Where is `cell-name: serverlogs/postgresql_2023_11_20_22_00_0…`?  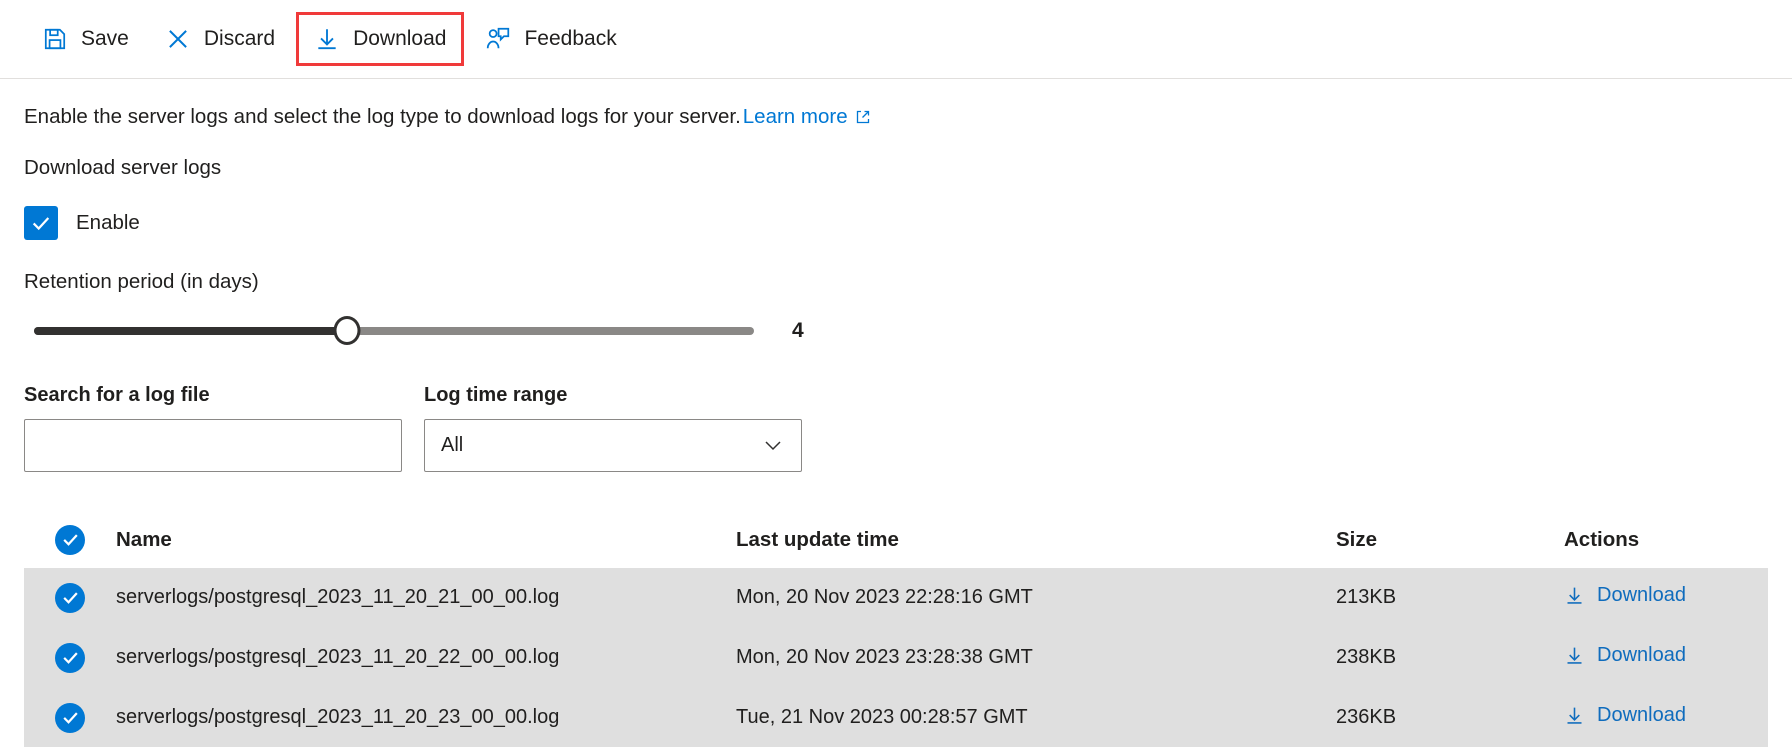 cell-name: serverlogs/postgresql_2023_11_20_22_00_0… is located at coordinates (338, 657).